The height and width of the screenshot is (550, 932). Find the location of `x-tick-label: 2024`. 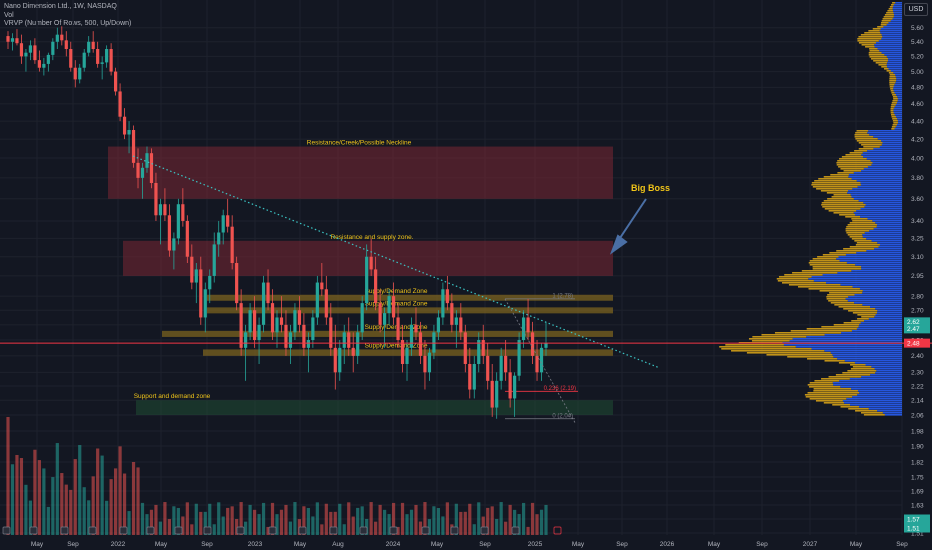

x-tick-label: 2024 is located at coordinates (393, 544).